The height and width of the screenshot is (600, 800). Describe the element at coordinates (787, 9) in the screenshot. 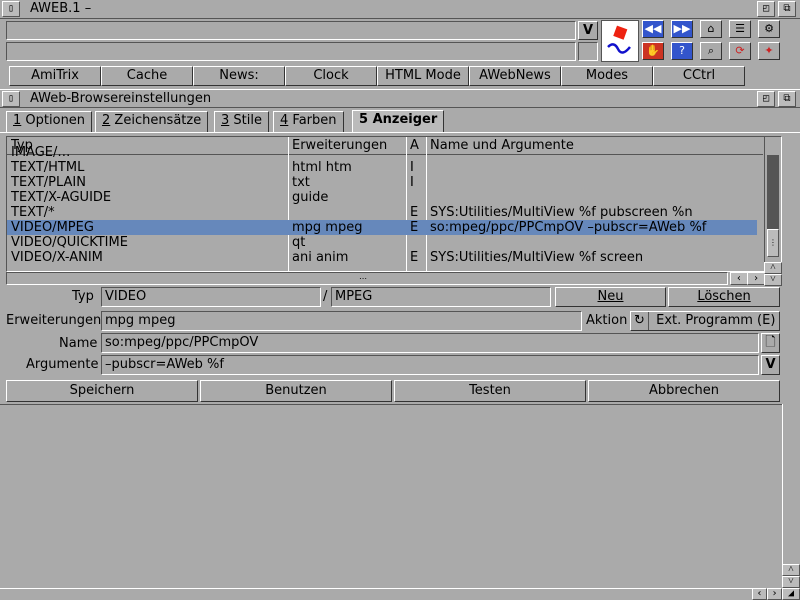

I see `depth-icon: ⧉` at that location.